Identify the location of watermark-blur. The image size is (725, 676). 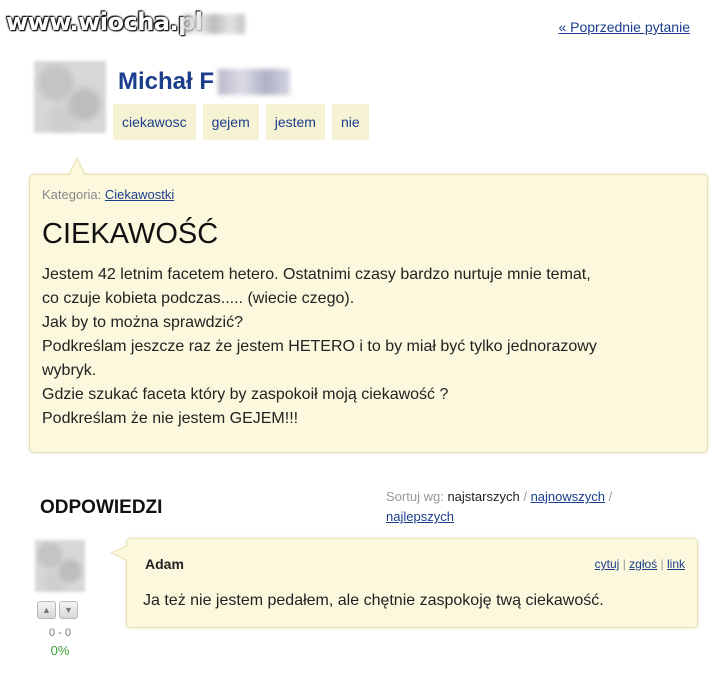
(214, 24).